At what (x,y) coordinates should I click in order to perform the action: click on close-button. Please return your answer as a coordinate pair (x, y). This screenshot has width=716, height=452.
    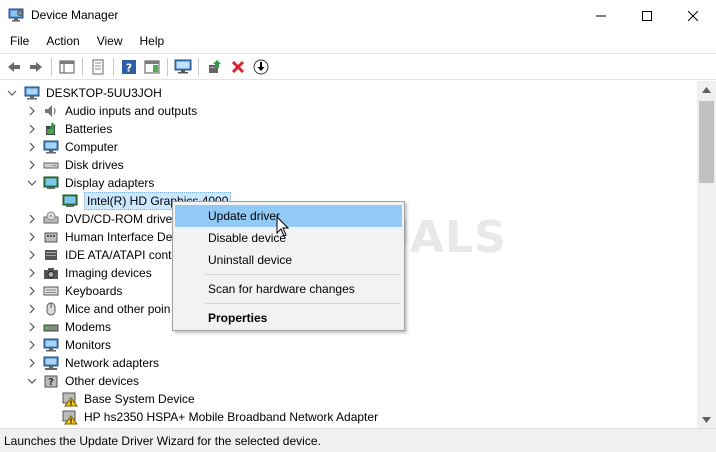
    Looking at the image, I should click on (693, 15).